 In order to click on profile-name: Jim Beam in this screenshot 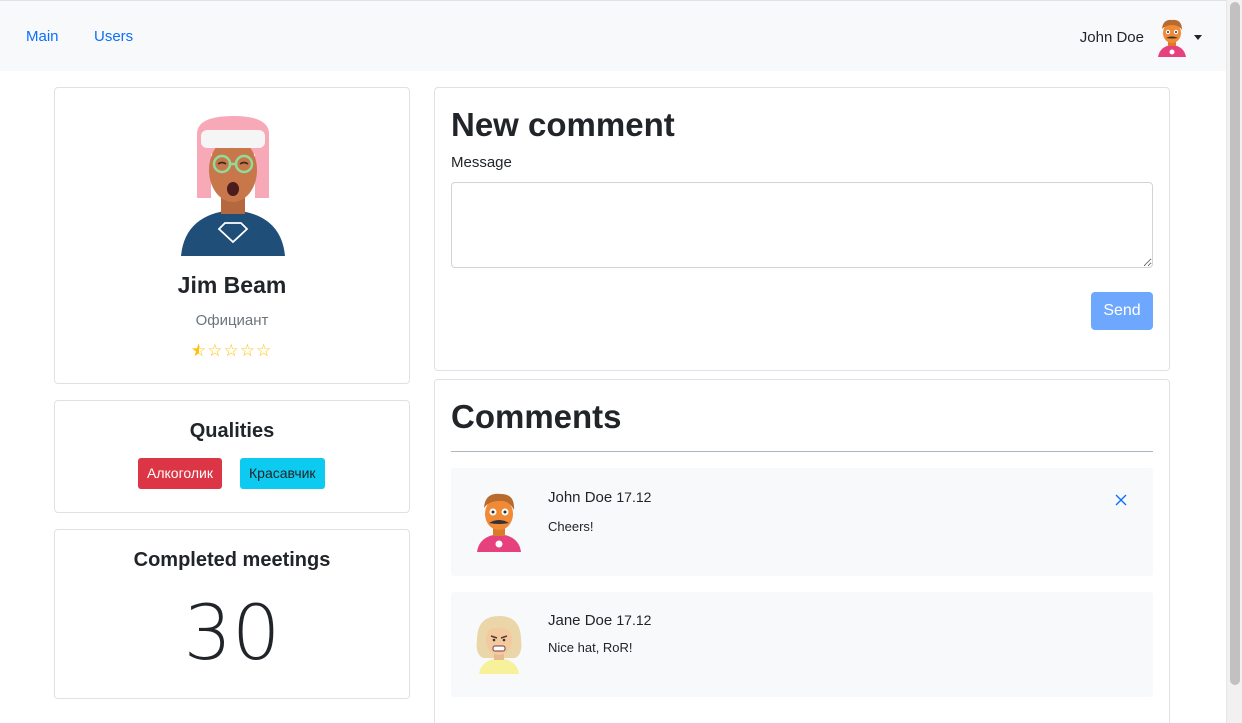, I will do `click(232, 285)`.